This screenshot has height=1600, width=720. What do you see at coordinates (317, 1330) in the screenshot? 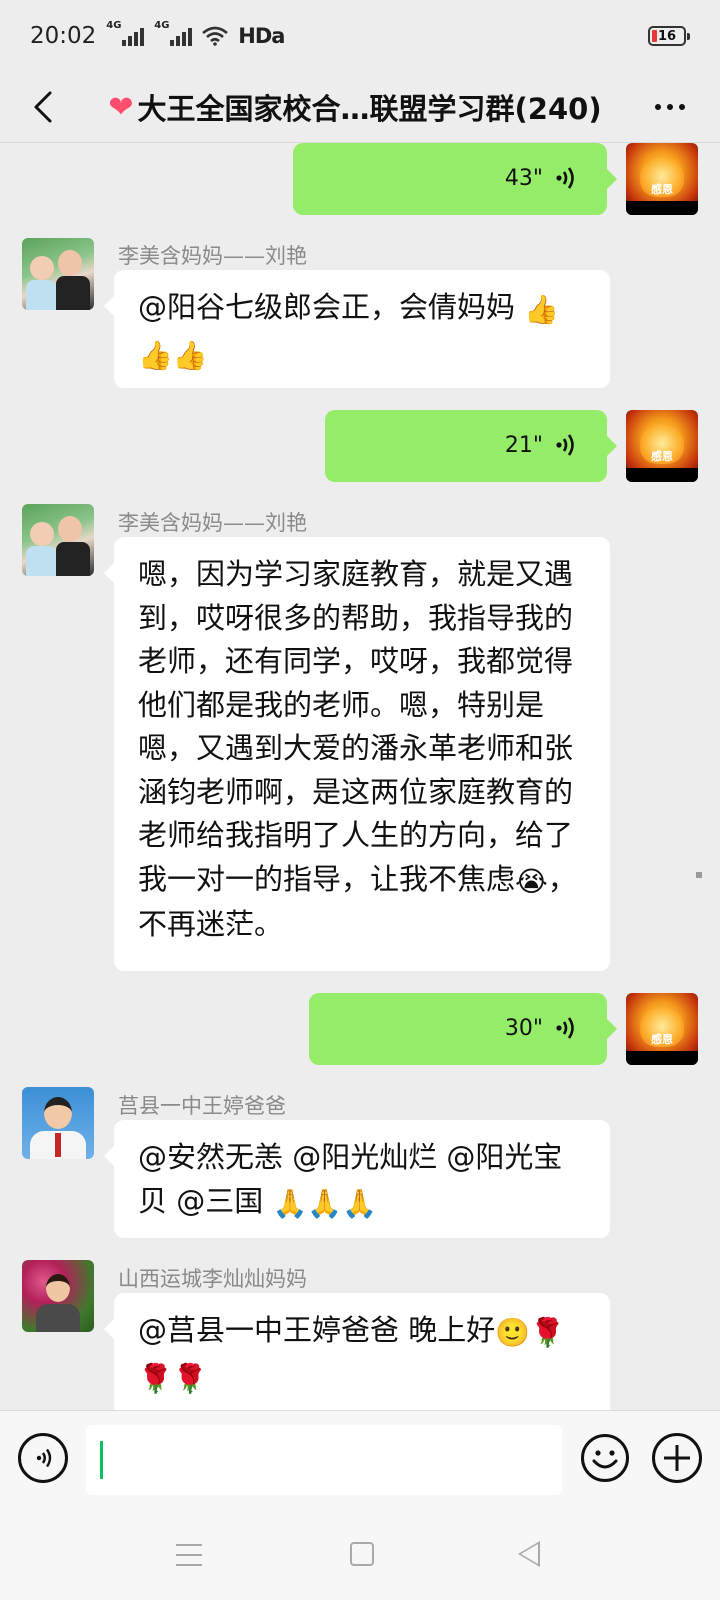
I see `message-text: @莒县一中王婷爸爸 晚上好` at bounding box center [317, 1330].